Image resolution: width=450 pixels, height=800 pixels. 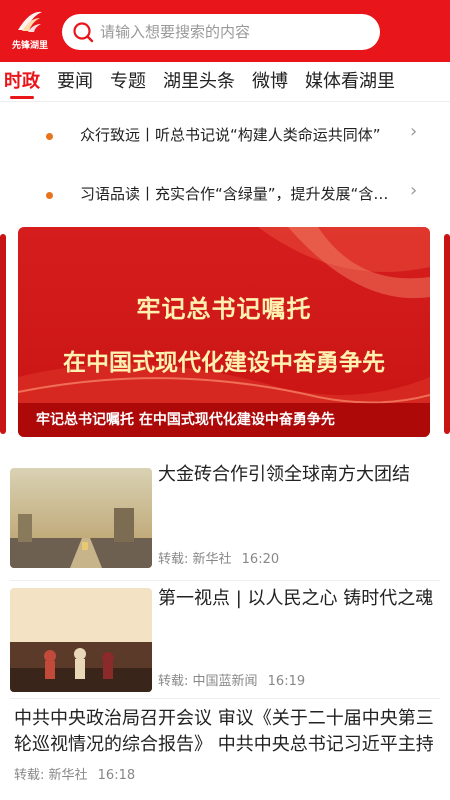 What do you see at coordinates (235, 32) in the screenshot?
I see `search-input` at bounding box center [235, 32].